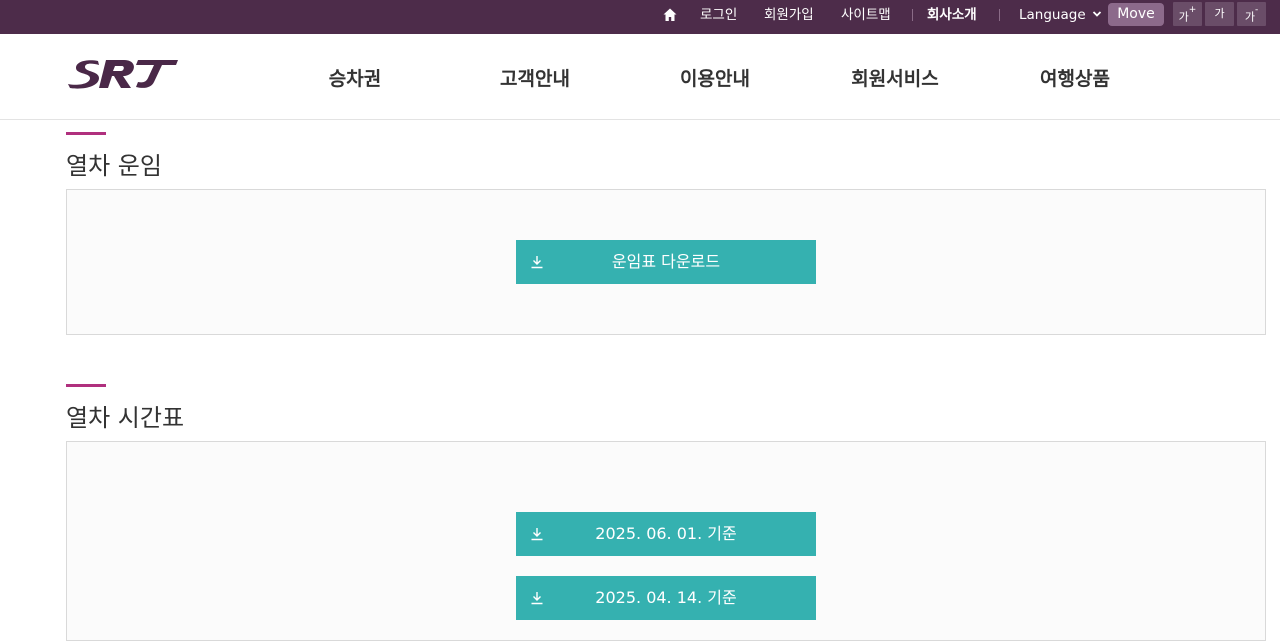  Describe the element at coordinates (894, 77) in the screenshot. I see `nav-member-services: 회원서비스` at that location.